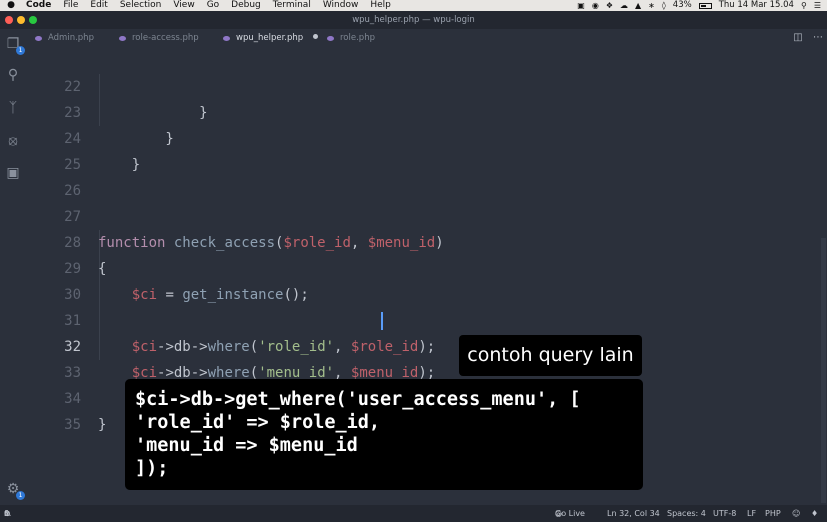 The height and width of the screenshot is (522, 827). I want to click on zoom-window-button, so click(33, 20).